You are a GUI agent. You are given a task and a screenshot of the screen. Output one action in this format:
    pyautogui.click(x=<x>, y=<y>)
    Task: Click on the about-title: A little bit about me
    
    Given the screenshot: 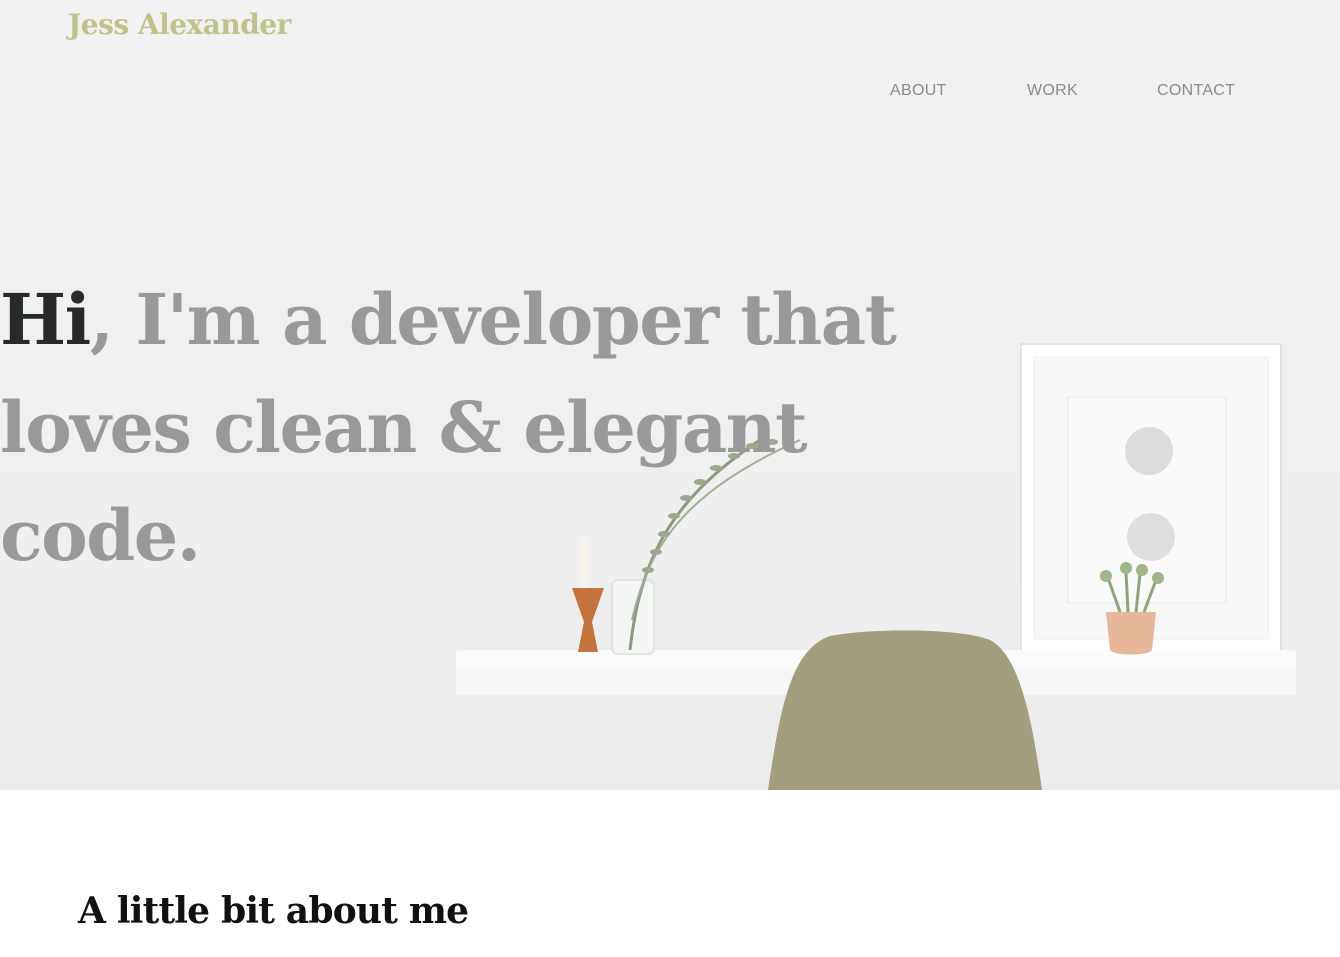 What is the action you would take?
    pyautogui.click(x=273, y=911)
    